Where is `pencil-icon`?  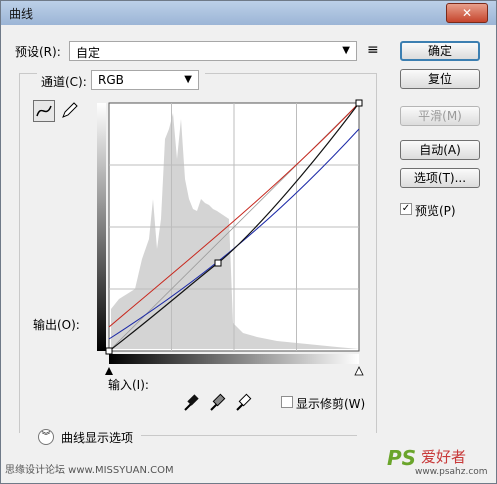
pencil-icon is located at coordinates (70, 110).